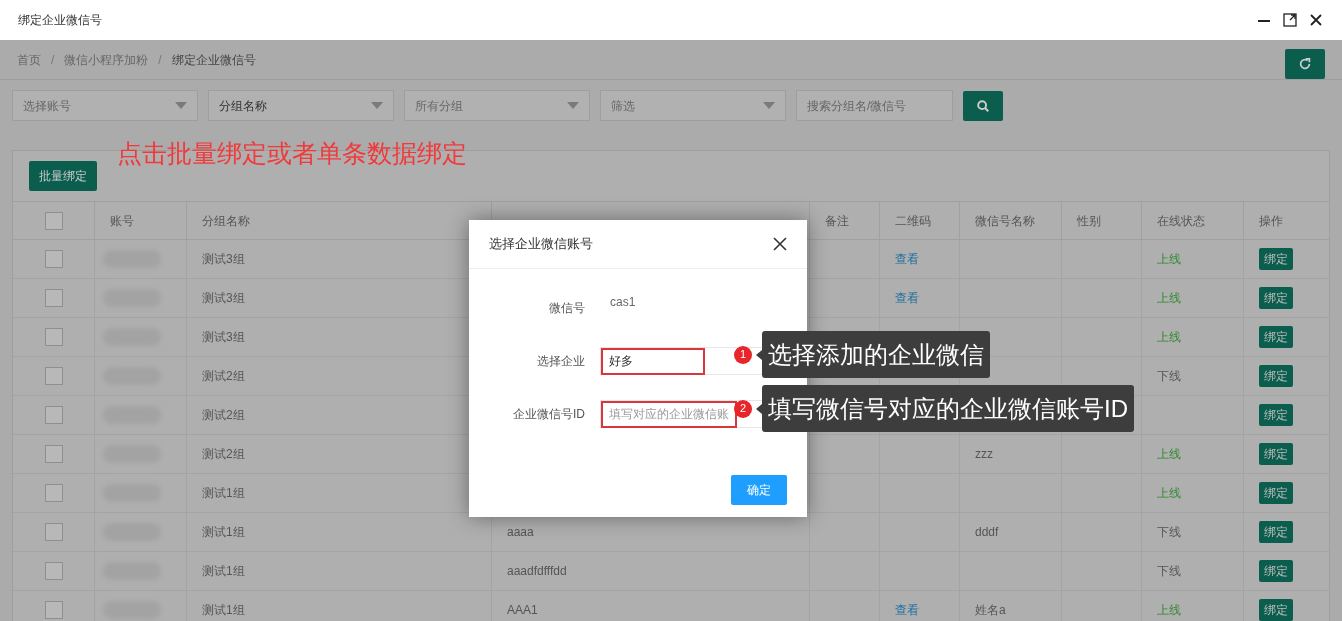 This screenshot has width=1342, height=621. I want to click on column-header: 备注, so click(837, 221).